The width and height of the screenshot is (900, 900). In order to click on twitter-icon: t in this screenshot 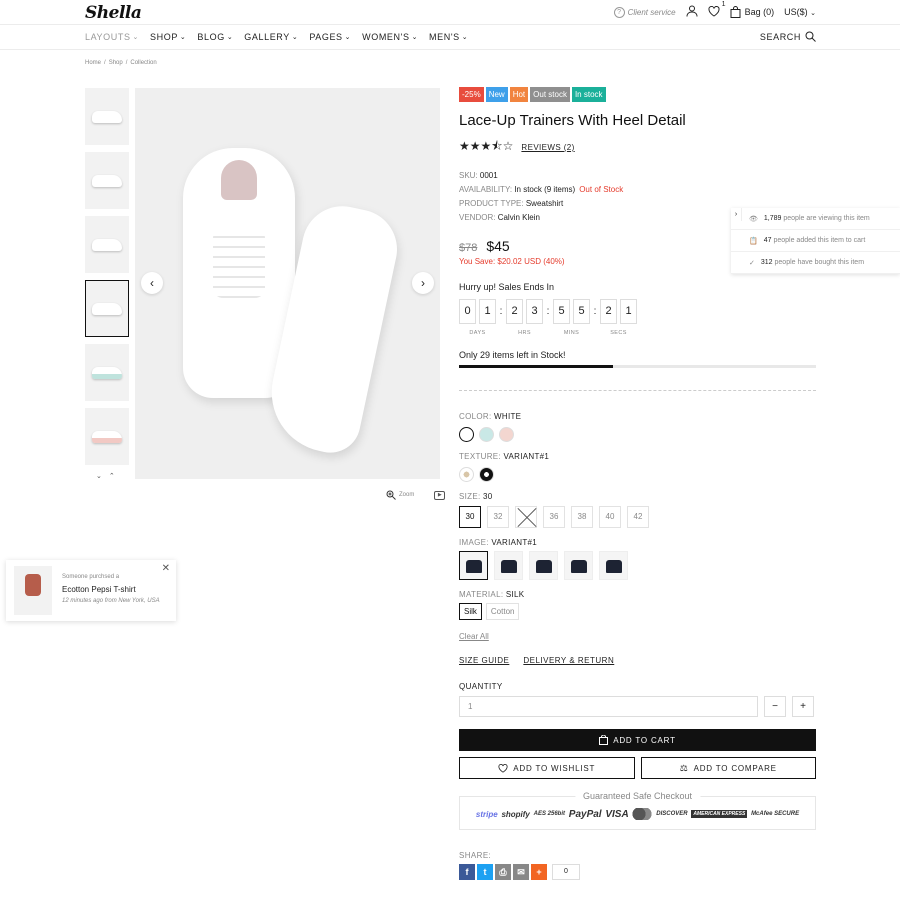, I will do `click(485, 872)`.